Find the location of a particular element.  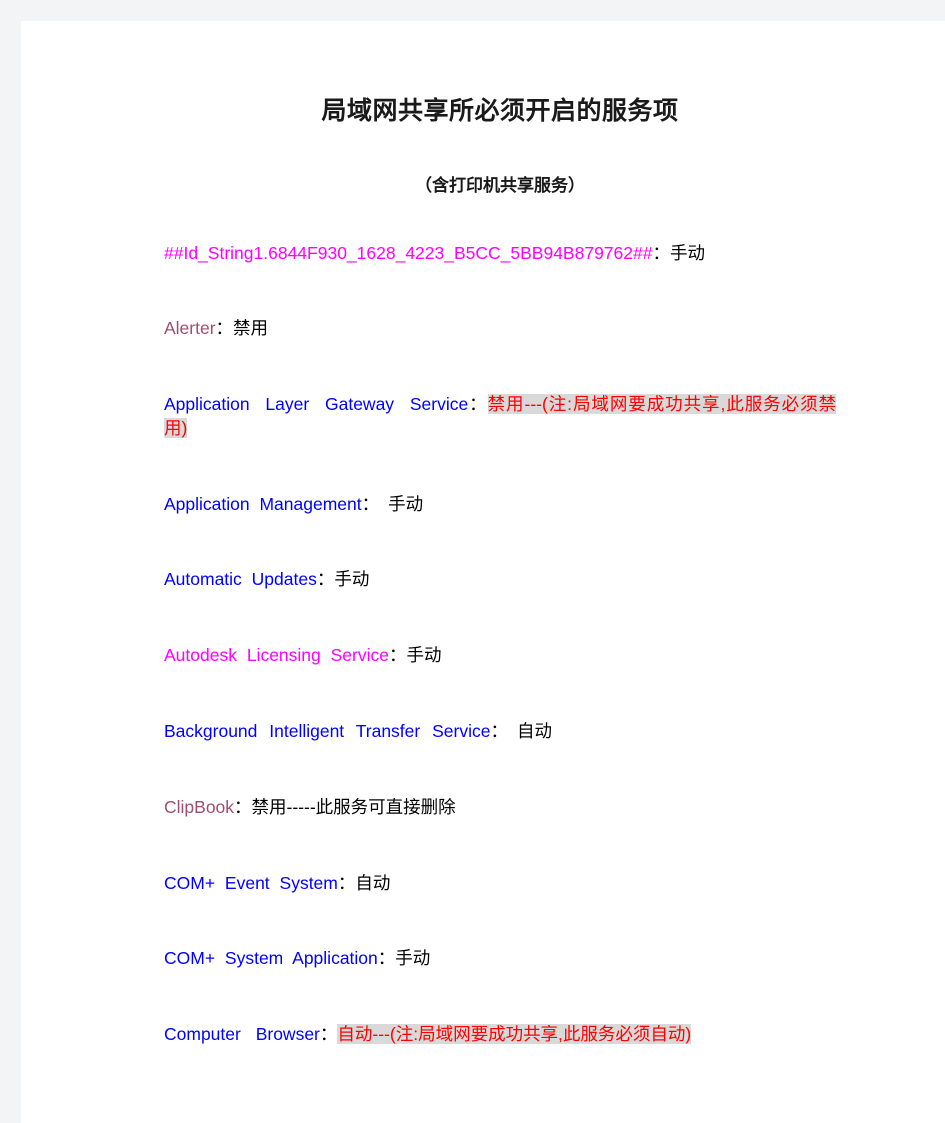

service-entry: COM+ System Application：手动 is located at coordinates (500, 959).